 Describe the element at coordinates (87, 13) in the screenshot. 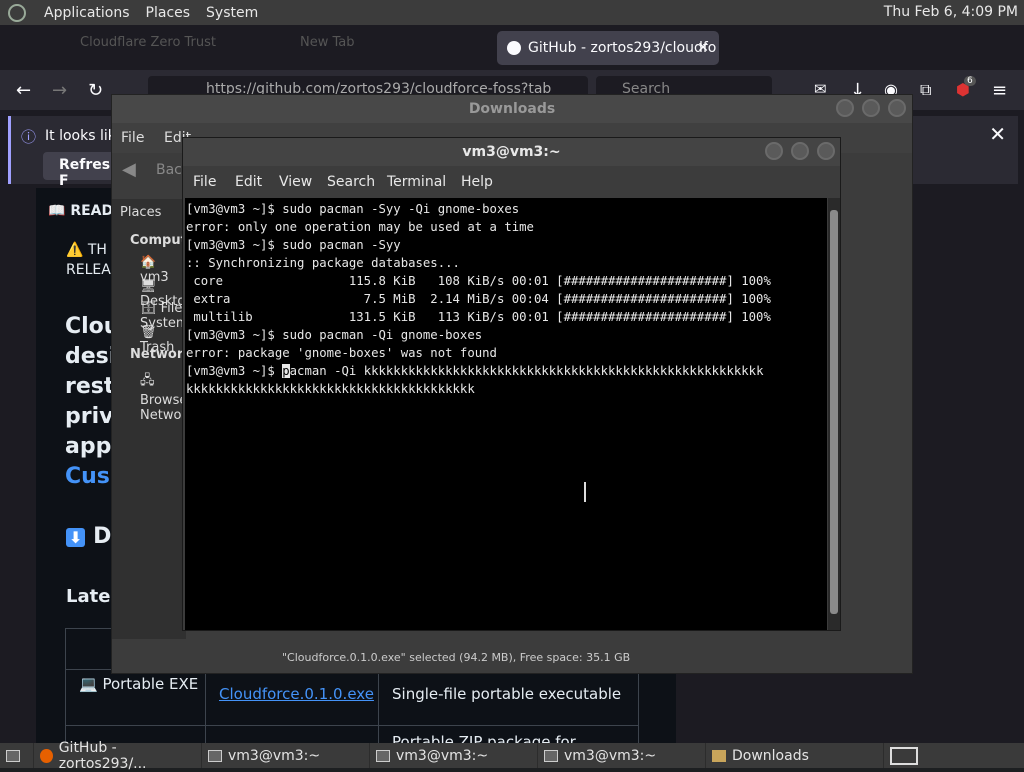

I see `menu-applications: Applications` at that location.